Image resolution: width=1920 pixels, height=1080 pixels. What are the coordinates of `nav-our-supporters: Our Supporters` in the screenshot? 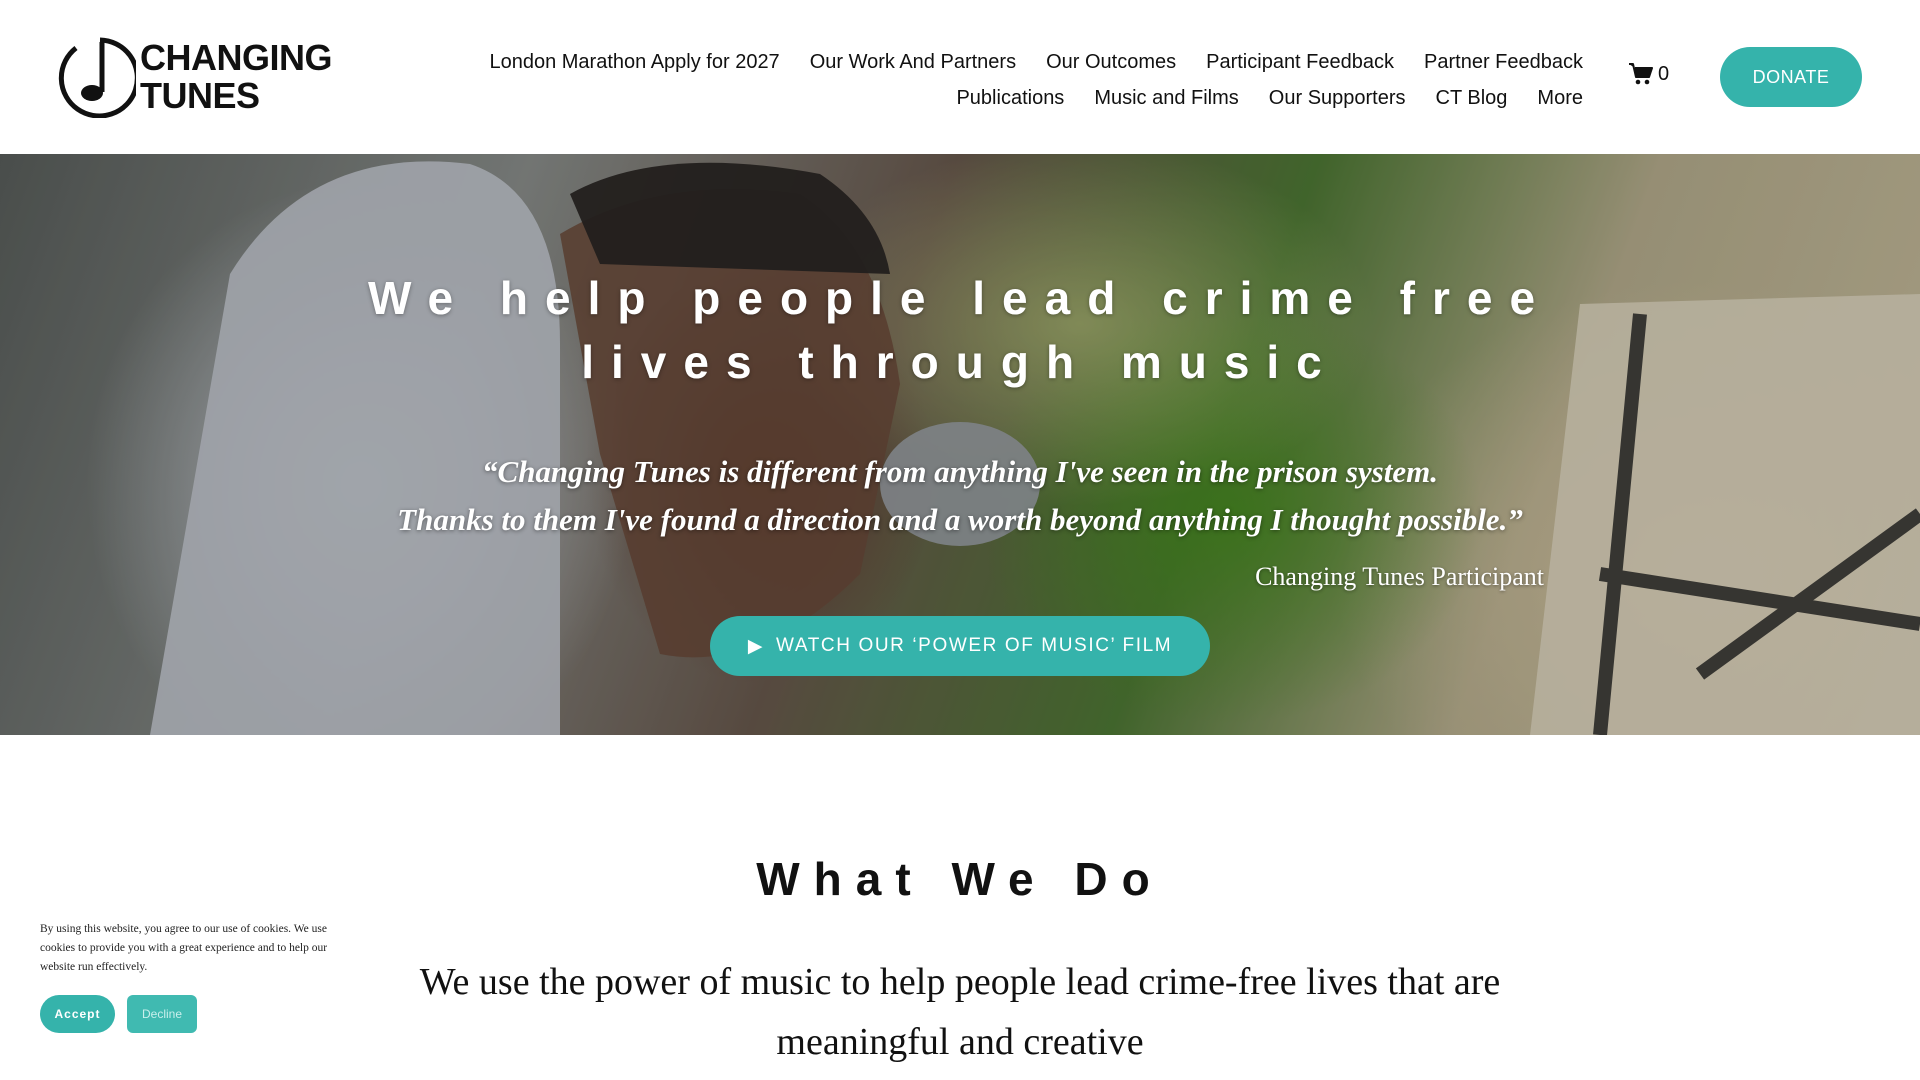 It's located at (1337, 98).